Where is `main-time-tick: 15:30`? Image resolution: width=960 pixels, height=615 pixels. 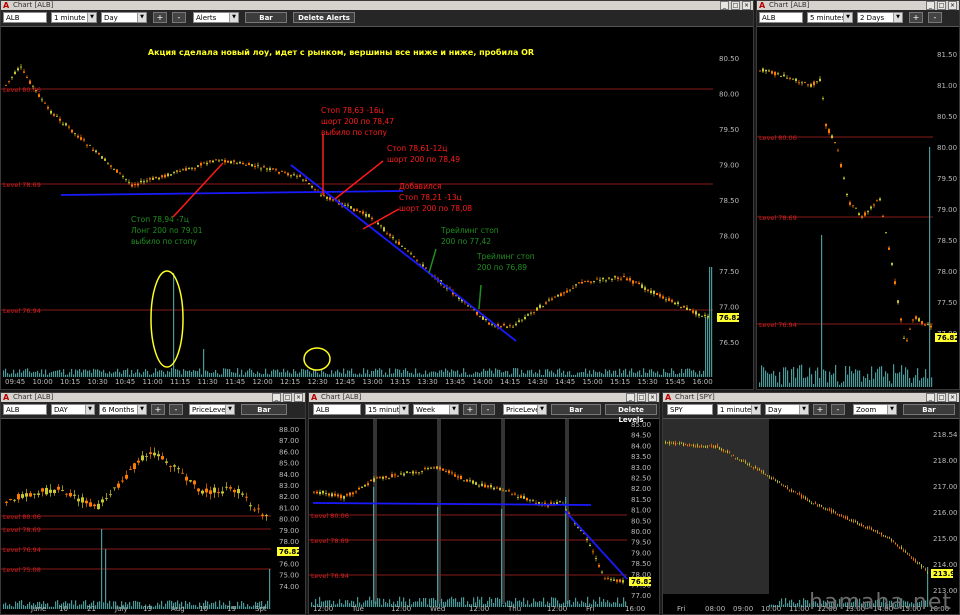
main-time-tick: 15:30 is located at coordinates (648, 382).